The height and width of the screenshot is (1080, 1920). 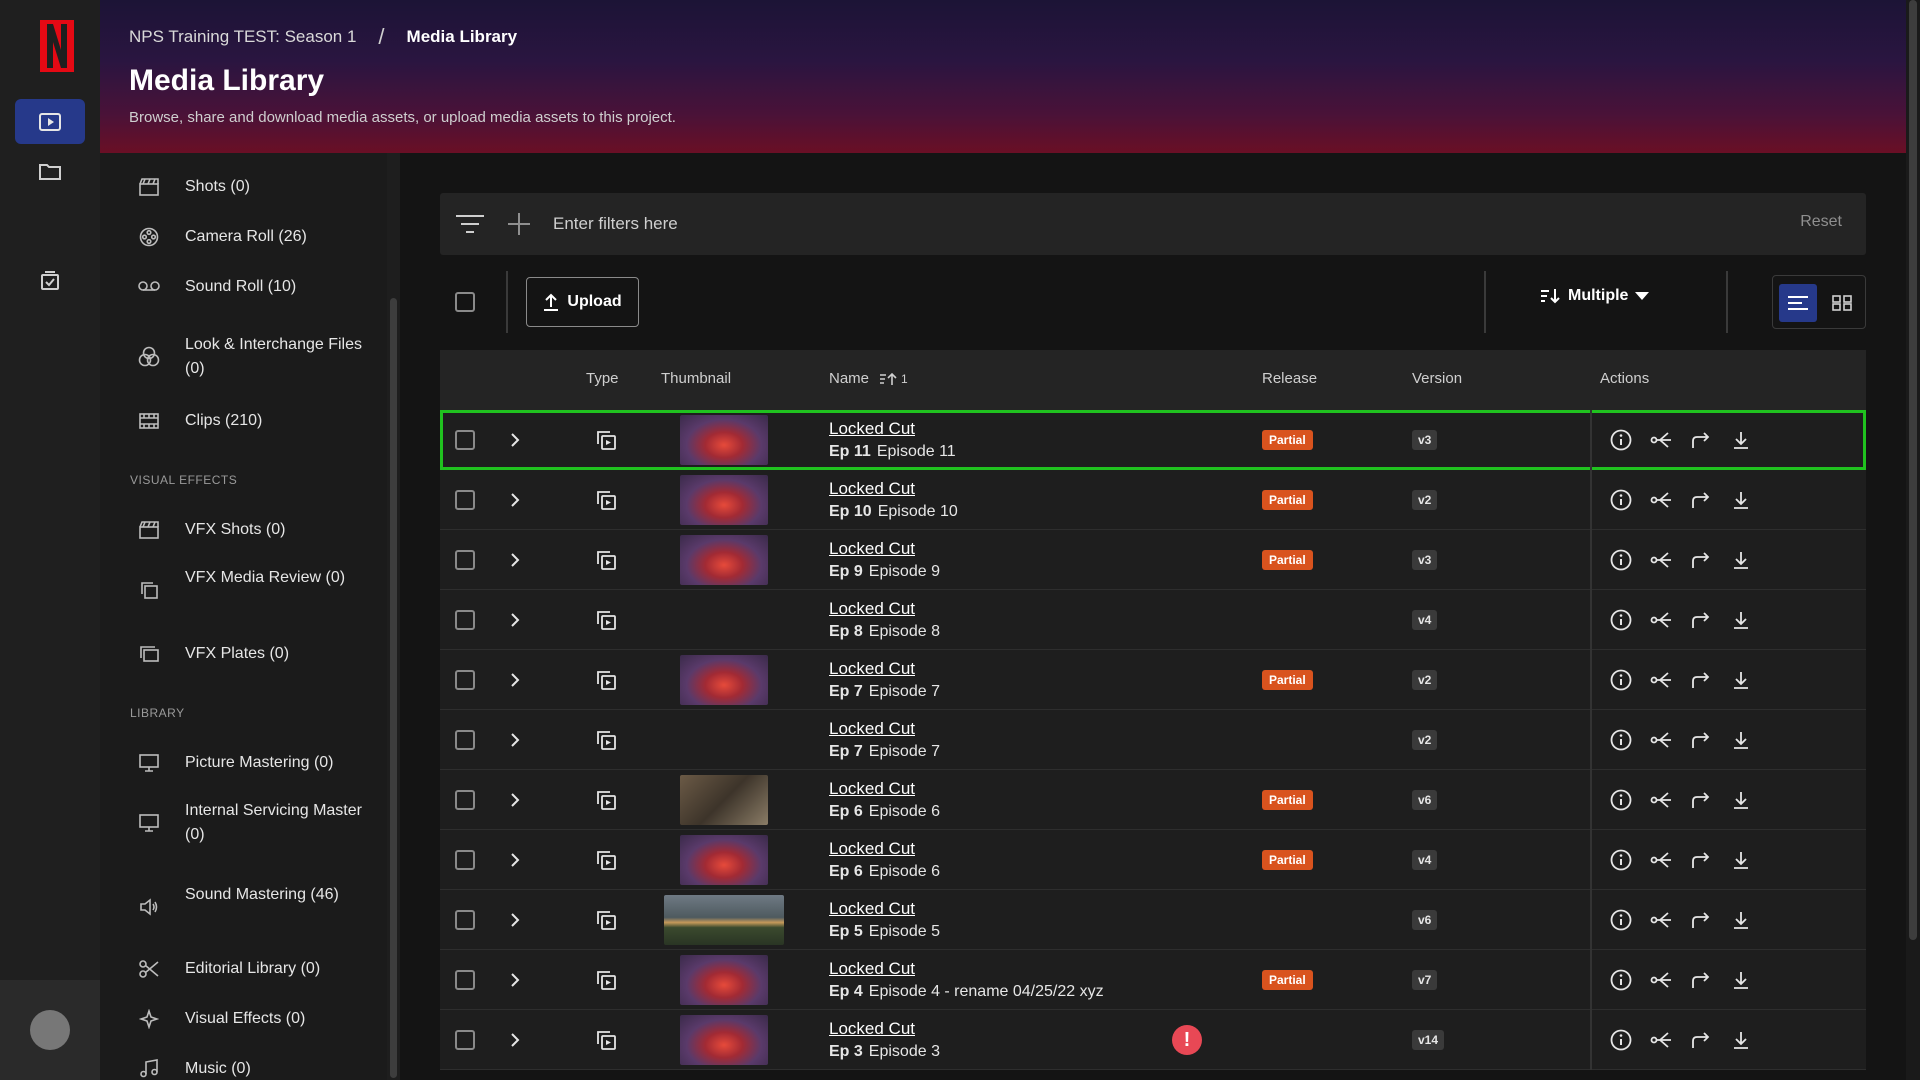 I want to click on grid-view-button, so click(x=1842, y=303).